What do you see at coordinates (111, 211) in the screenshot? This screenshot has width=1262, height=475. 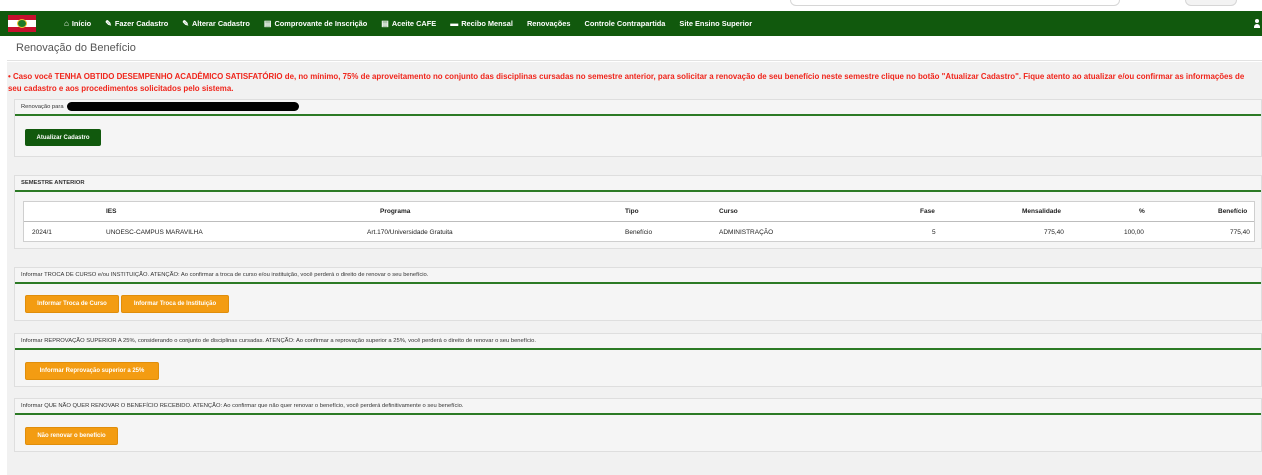 I see `col-ies: IES` at bounding box center [111, 211].